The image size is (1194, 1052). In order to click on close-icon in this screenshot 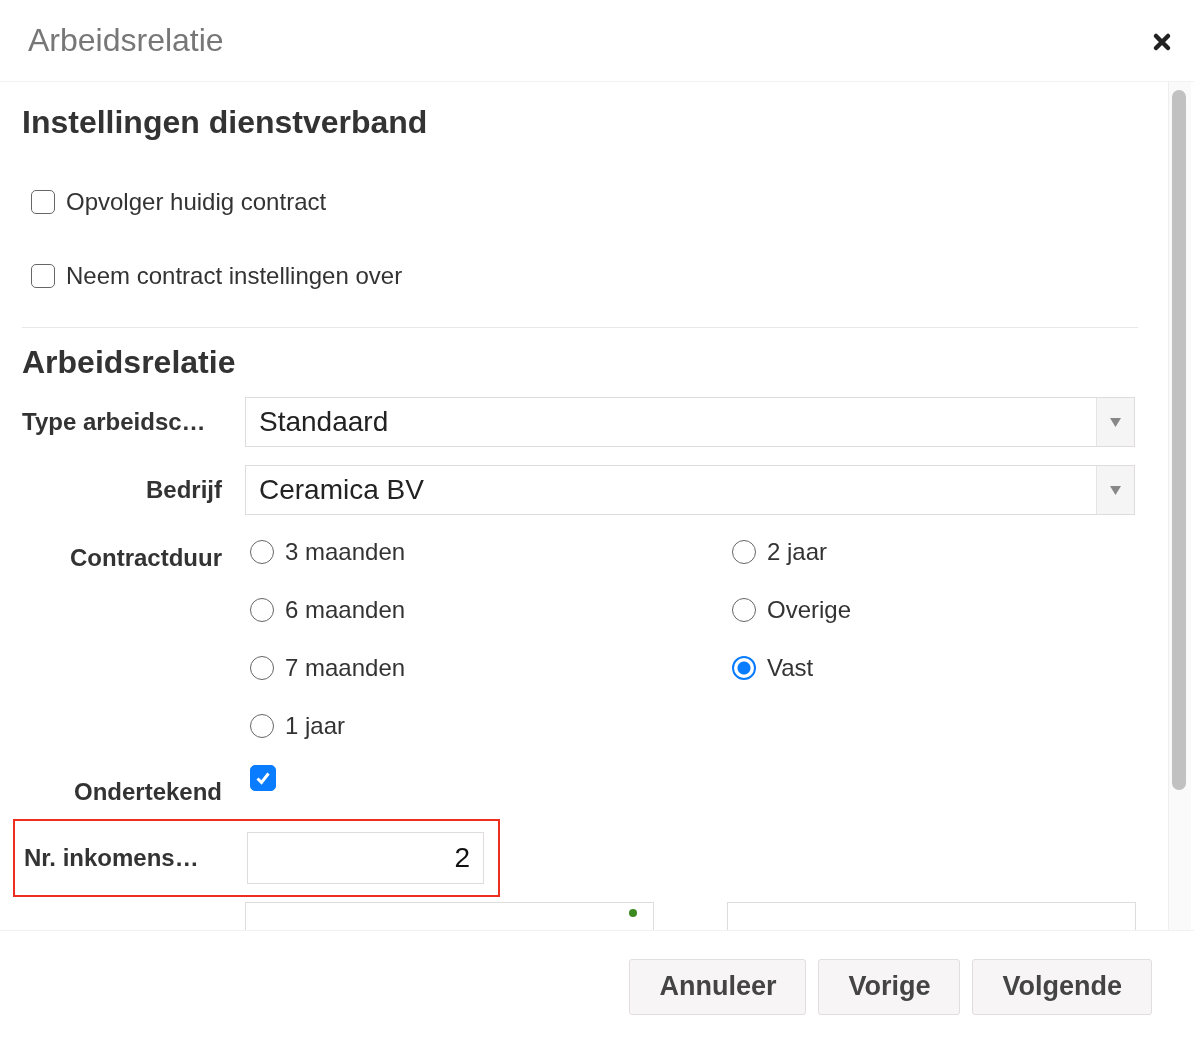, I will do `click(1162, 41)`.